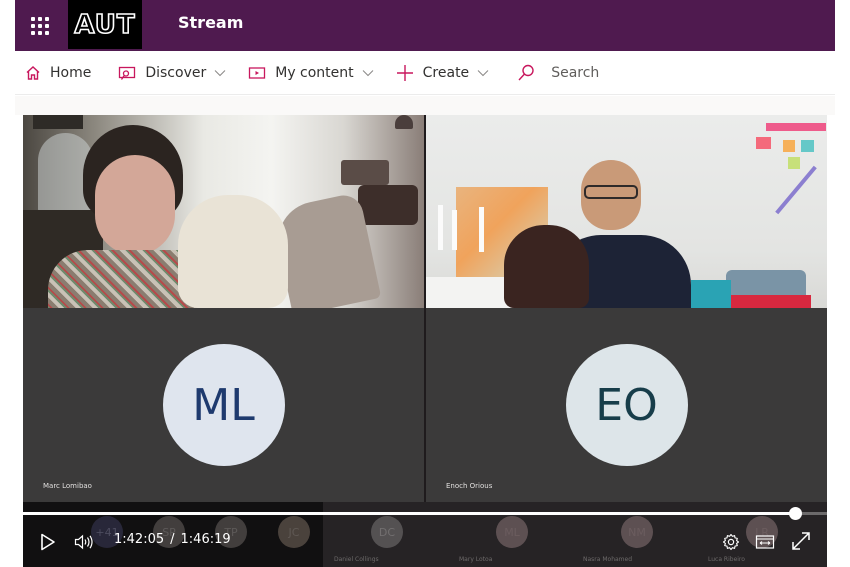 This screenshot has width=850, height=567. Describe the element at coordinates (795, 513) in the screenshot. I see `seek-bar-handle` at that location.